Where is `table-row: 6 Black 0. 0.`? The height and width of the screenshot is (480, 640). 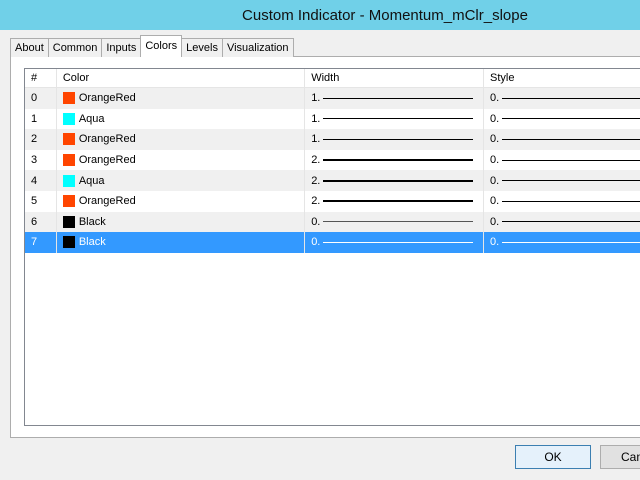 table-row: 6 Black 0. 0. is located at coordinates (332, 222).